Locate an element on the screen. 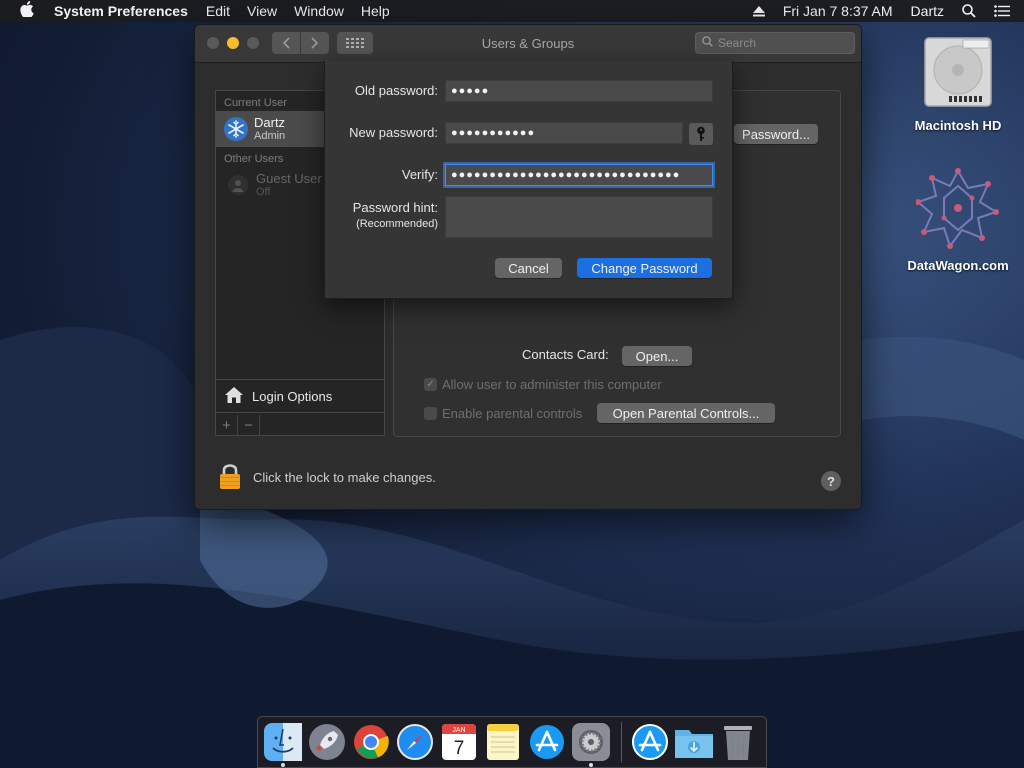 The width and height of the screenshot is (1024, 768). new-password-label: New password: is located at coordinates (393, 132).